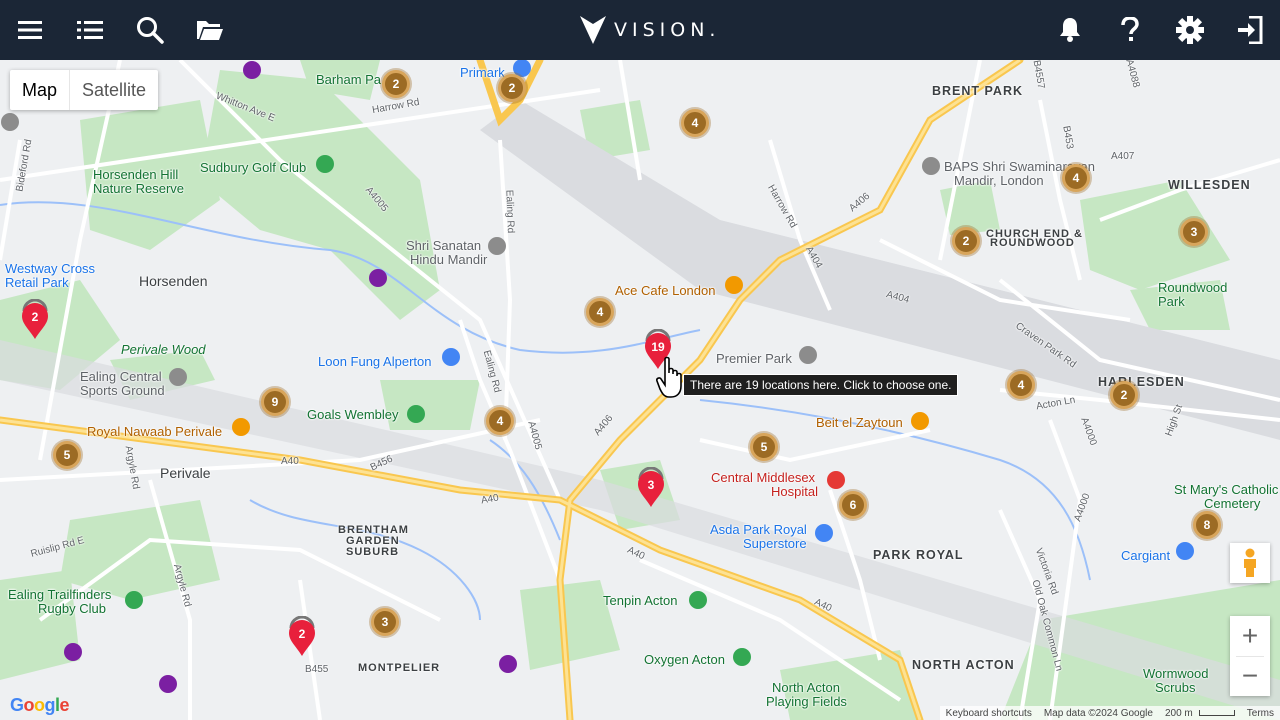 This screenshot has height=720, width=1280. What do you see at coordinates (853, 505) in the screenshot?
I see `cluster-marker: 6` at bounding box center [853, 505].